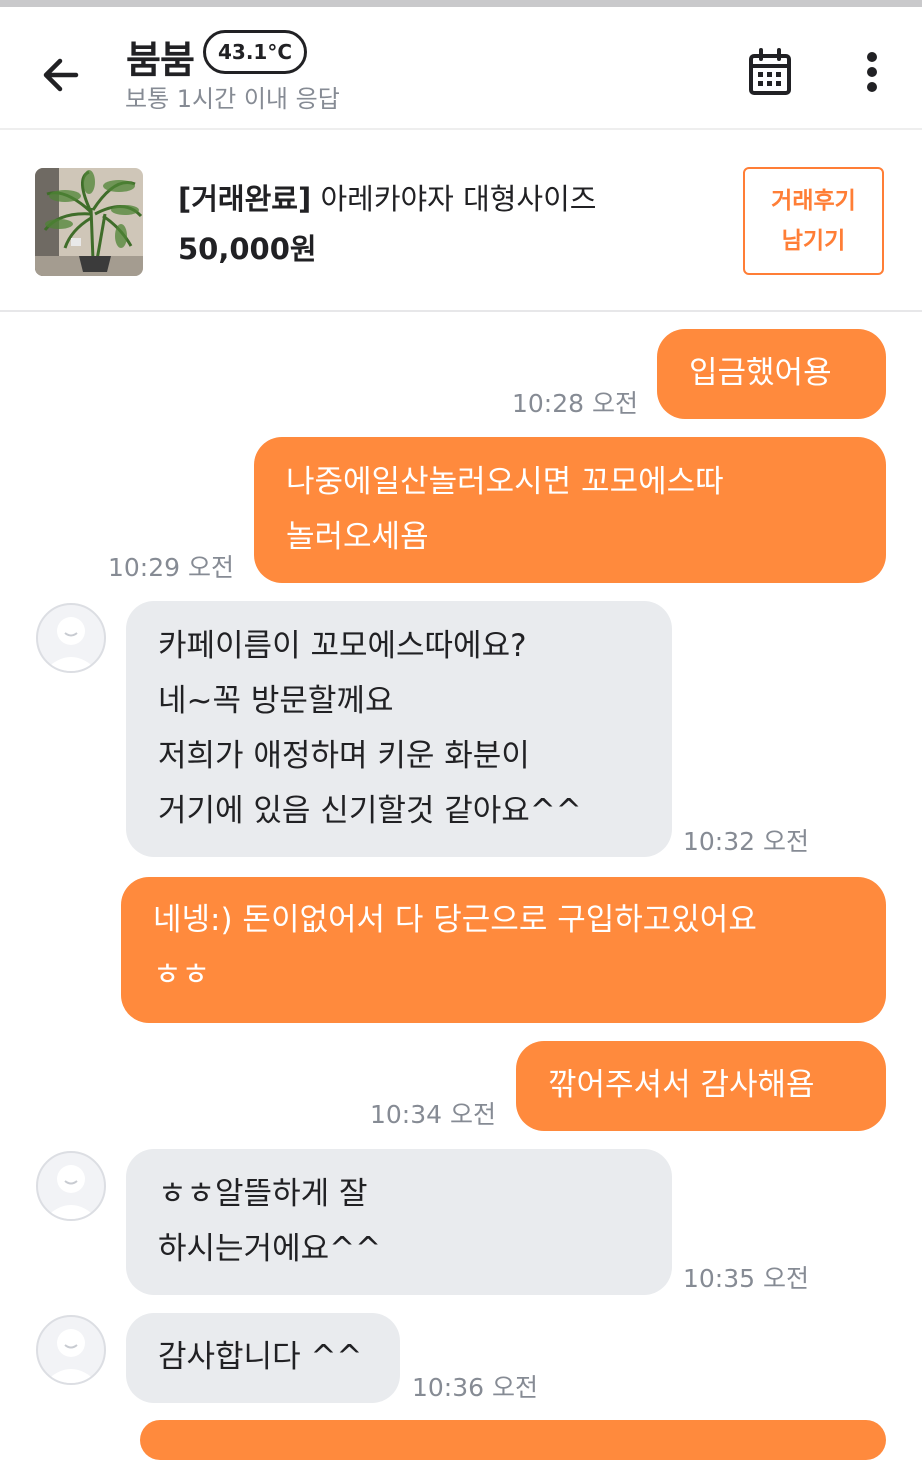 The height and width of the screenshot is (1460, 922). Describe the element at coordinates (171, 567) in the screenshot. I see `message-time: 10:29 오전` at that location.